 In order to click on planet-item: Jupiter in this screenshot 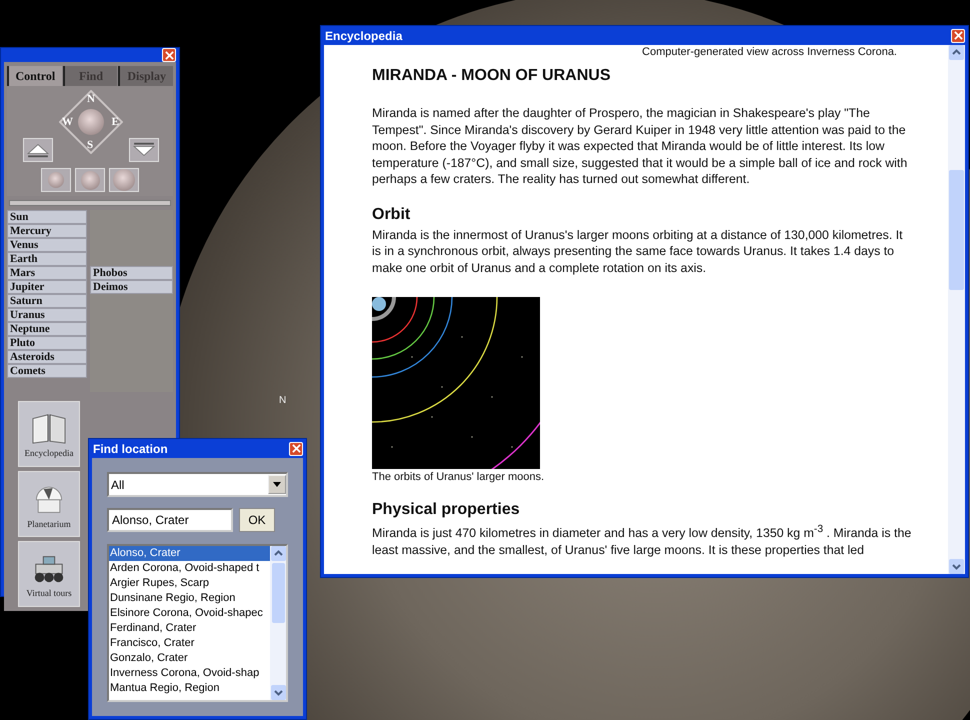, I will do `click(47, 287)`.